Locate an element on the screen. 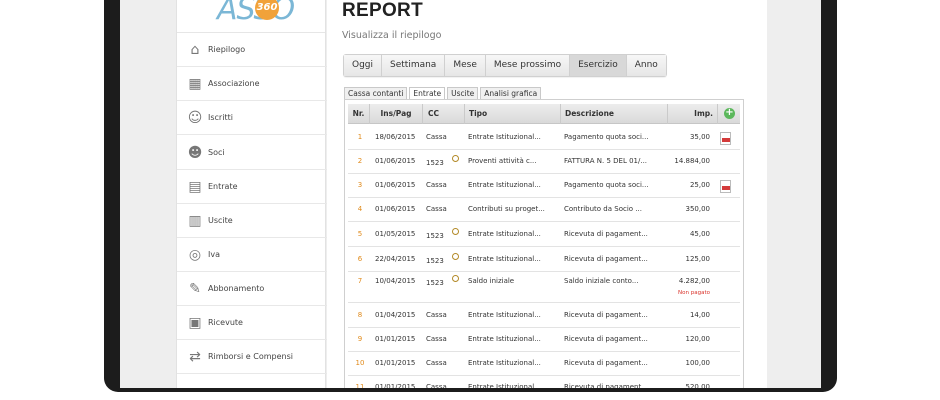 The width and height of the screenshot is (940, 400). cell-importo: 45,00 is located at coordinates (699, 234).